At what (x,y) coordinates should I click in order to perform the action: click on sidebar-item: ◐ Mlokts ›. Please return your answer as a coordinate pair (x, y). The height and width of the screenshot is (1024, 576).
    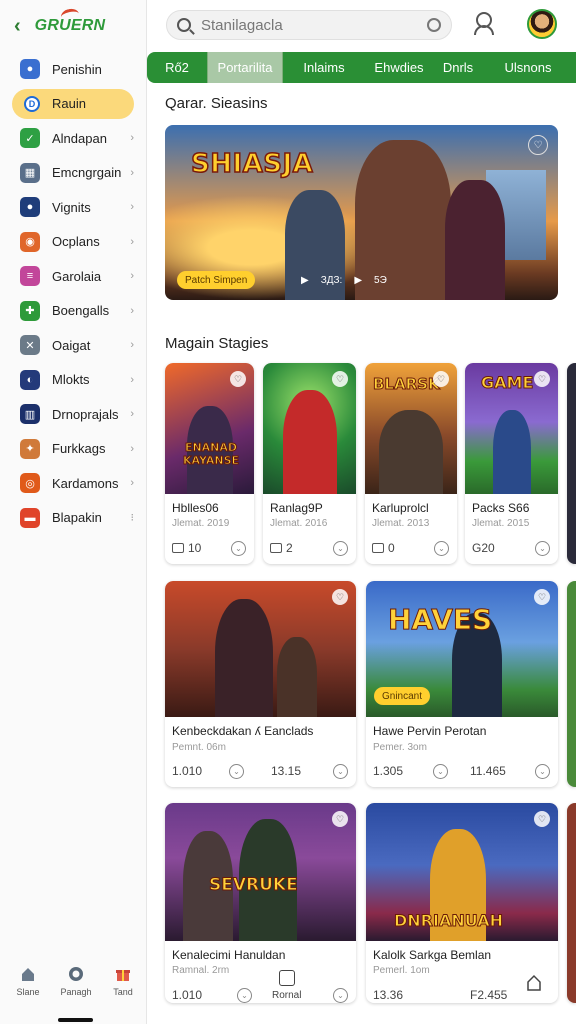
    Looking at the image, I should click on (73, 380).